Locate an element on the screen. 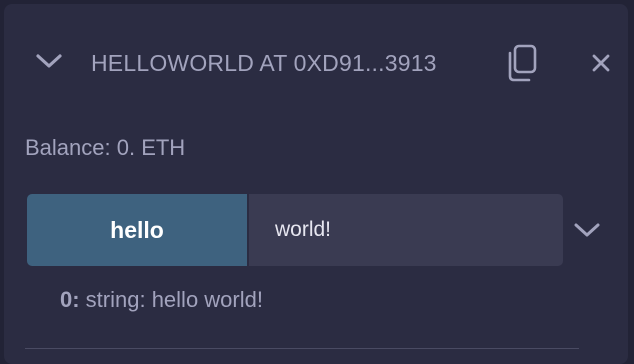 This screenshot has width=634, height=364. contract-title: HELLOWORLD AT 0XD91...3913 is located at coordinates (264, 63).